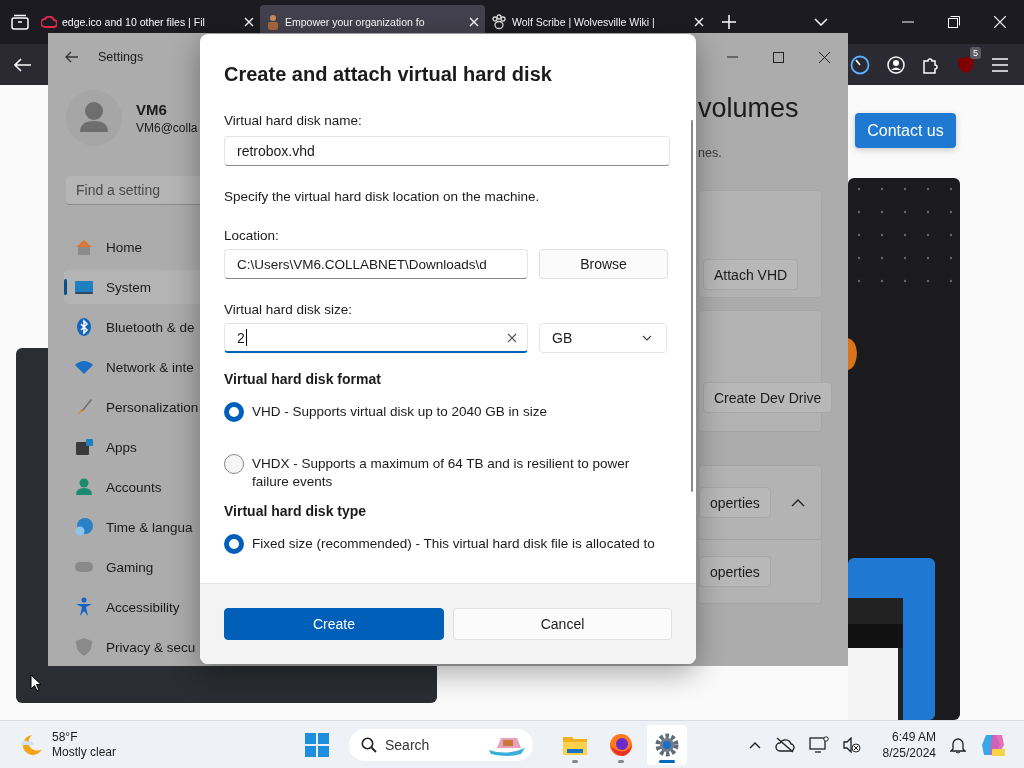 This screenshot has height=768, width=1024. I want to click on field-label: Location:, so click(251, 236).